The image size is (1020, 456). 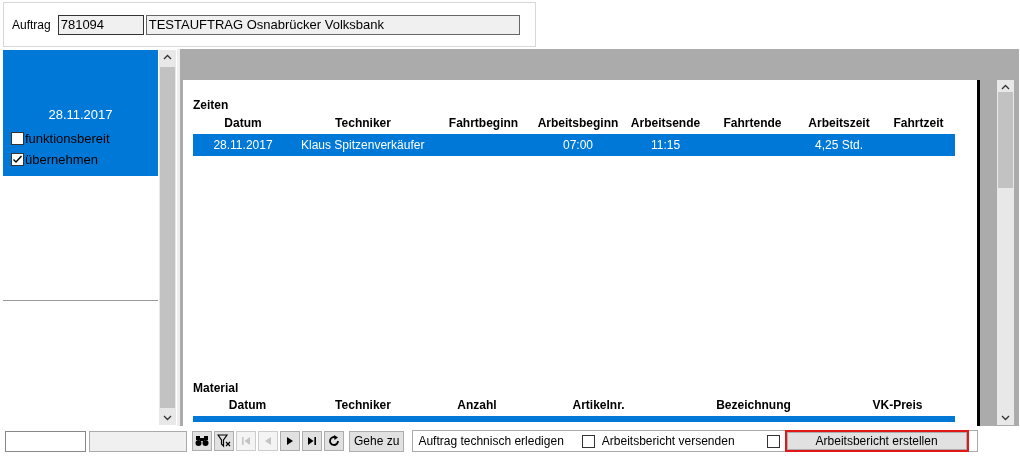 I want to click on section-title: Material, so click(x=216, y=387).